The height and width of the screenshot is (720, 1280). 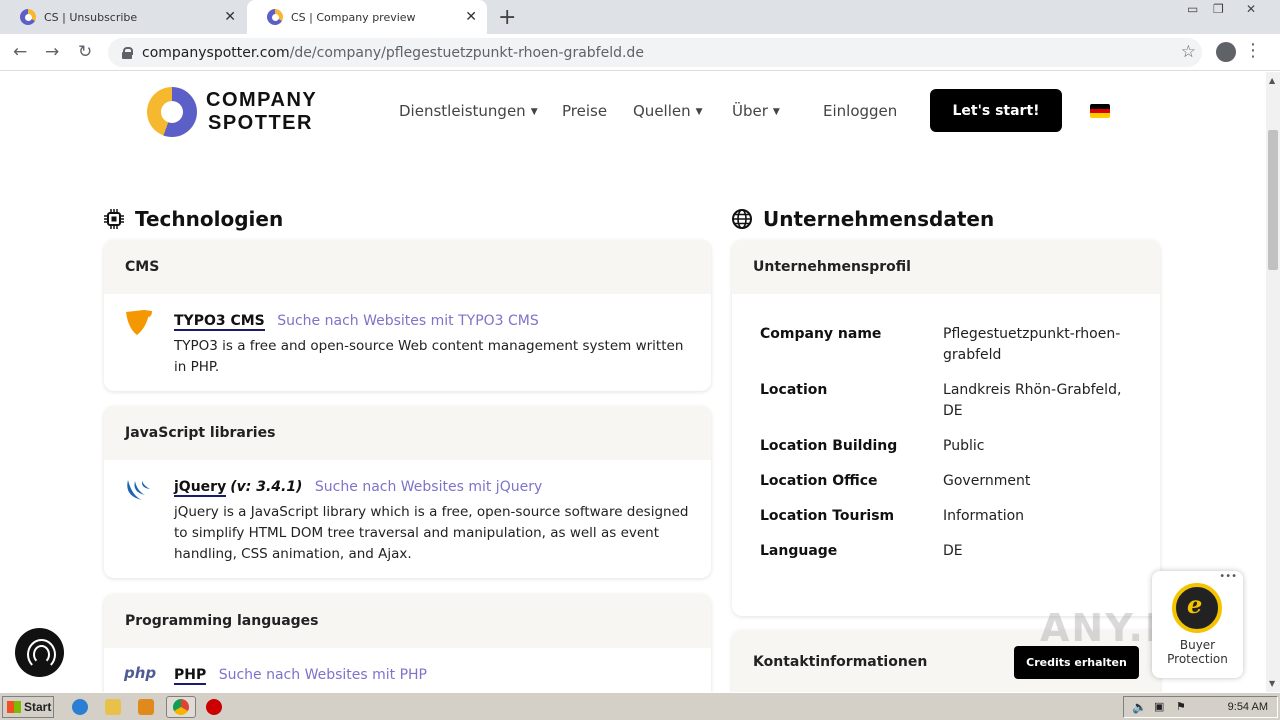 I want to click on tab-title: CS | Company preview, so click(x=353, y=17).